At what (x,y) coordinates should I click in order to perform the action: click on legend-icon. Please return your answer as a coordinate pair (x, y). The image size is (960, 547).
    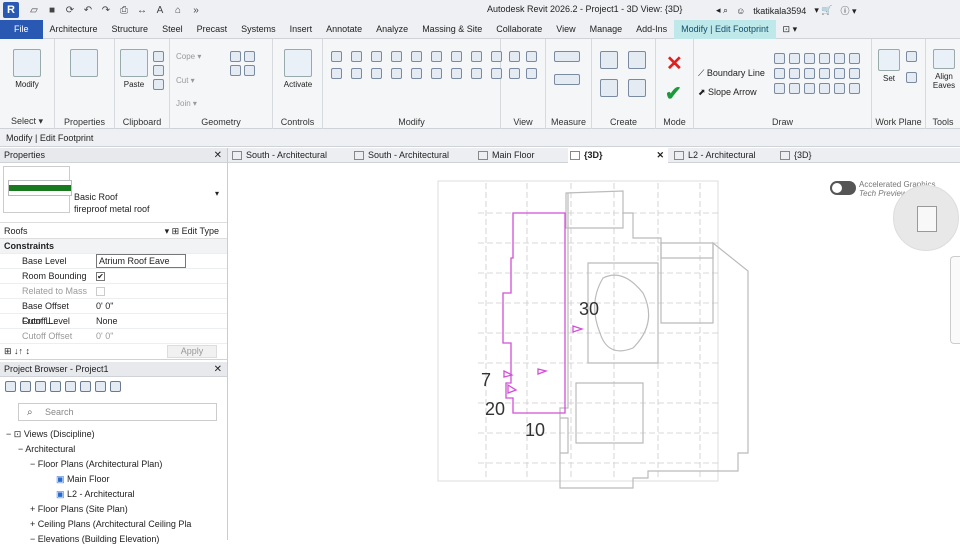
    Looking at the image, I should click on (55, 386).